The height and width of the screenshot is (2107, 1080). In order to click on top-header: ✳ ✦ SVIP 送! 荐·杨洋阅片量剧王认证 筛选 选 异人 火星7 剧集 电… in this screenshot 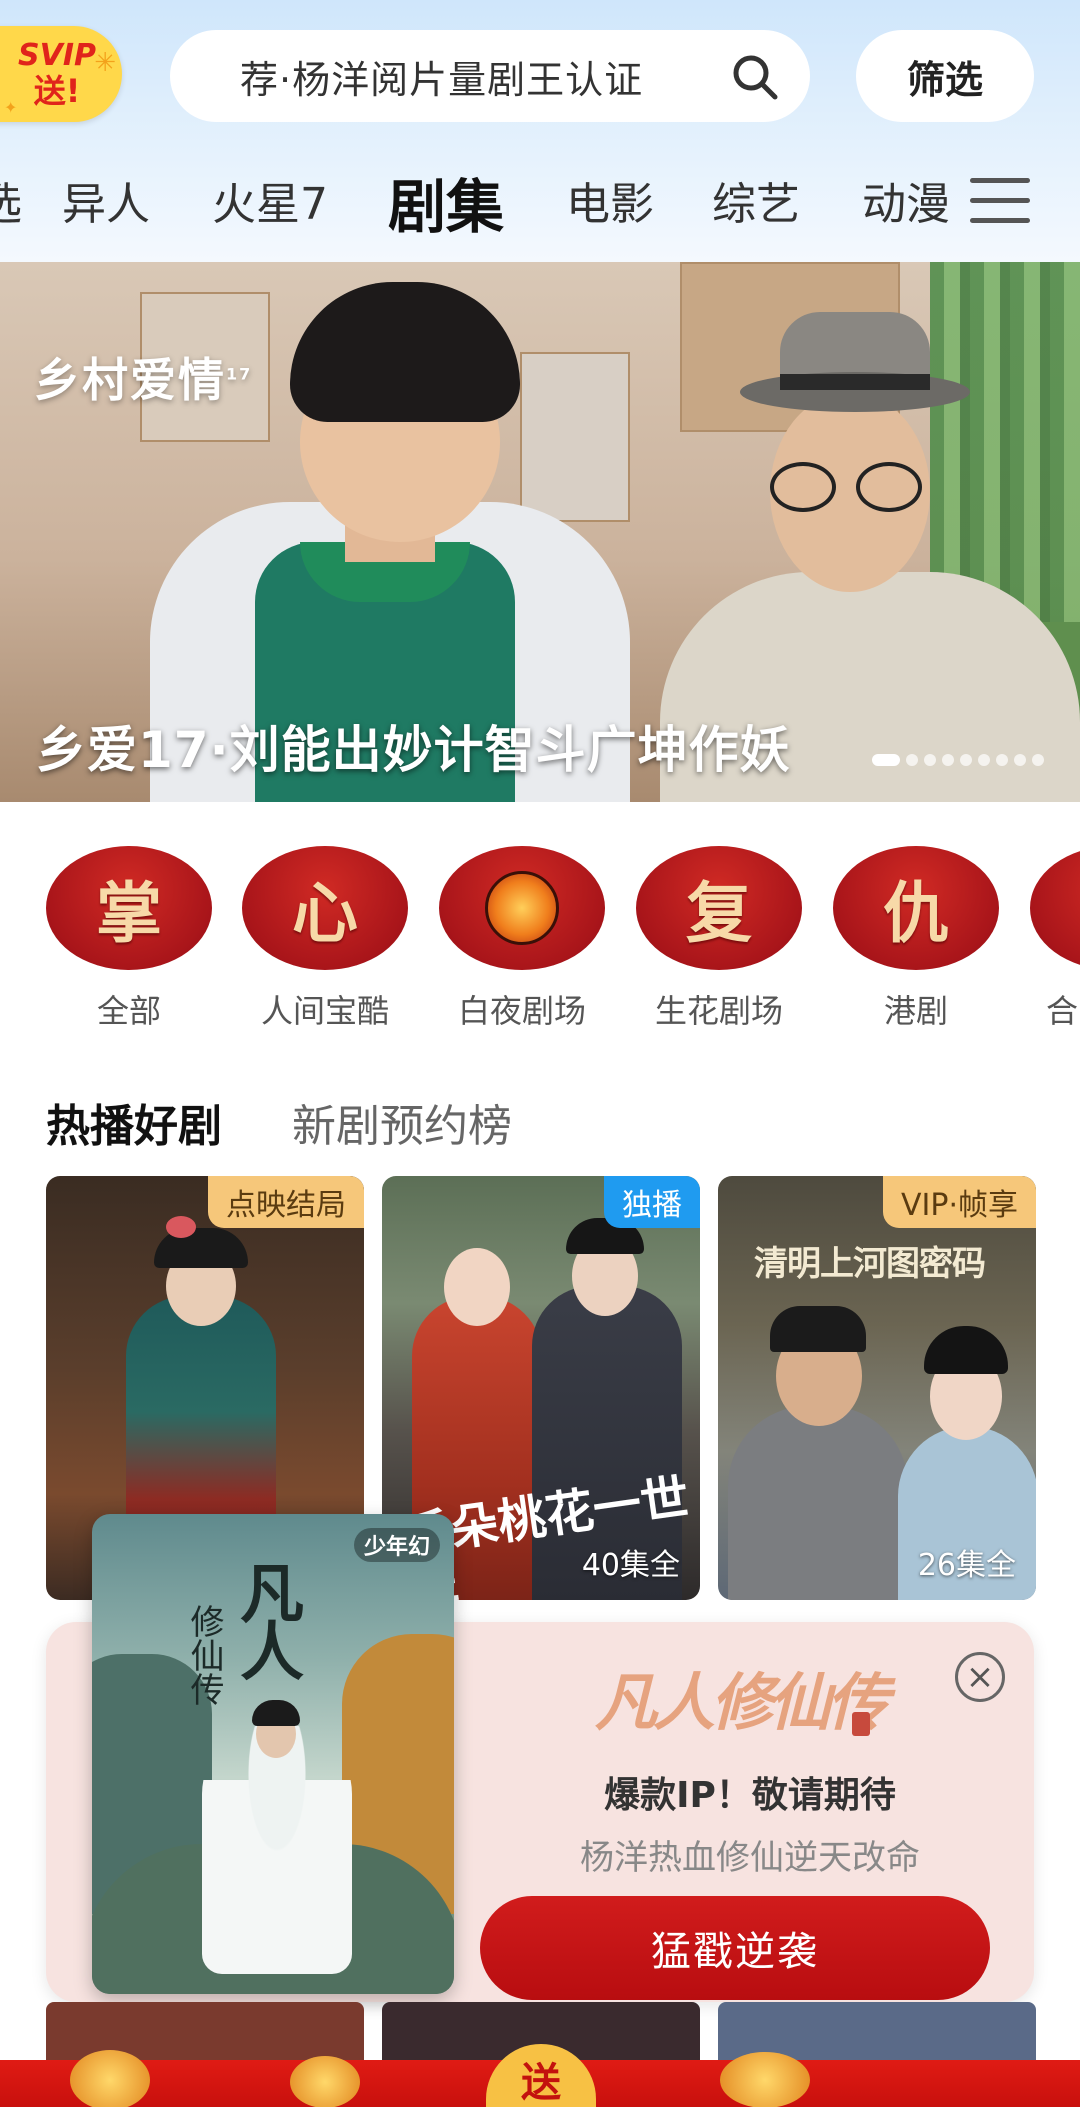, I will do `click(540, 131)`.